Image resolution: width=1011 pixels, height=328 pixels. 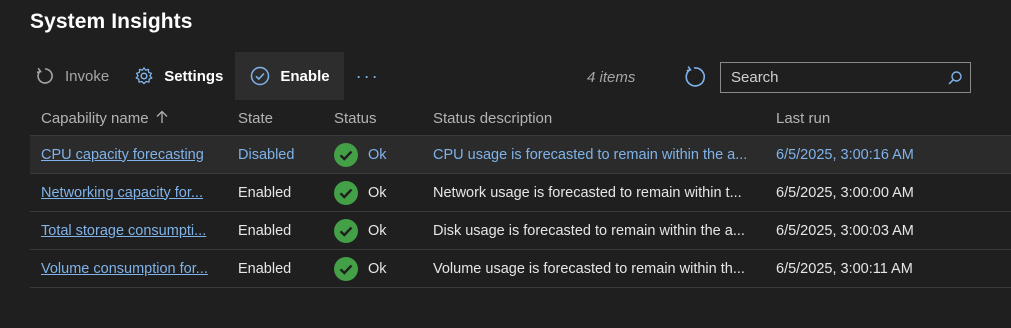 I want to click on settings-button: Settings, so click(x=178, y=76).